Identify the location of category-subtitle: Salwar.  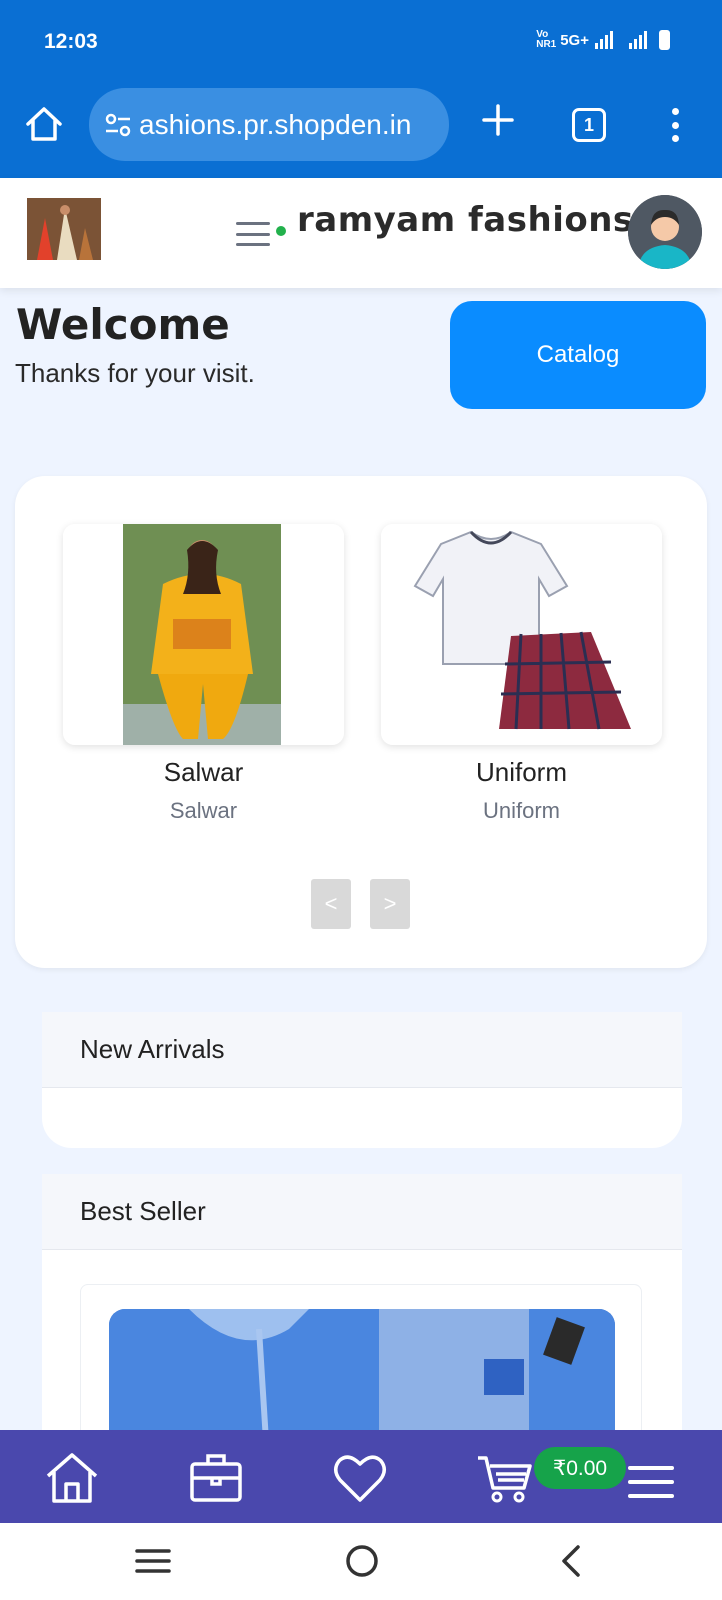
(203, 810).